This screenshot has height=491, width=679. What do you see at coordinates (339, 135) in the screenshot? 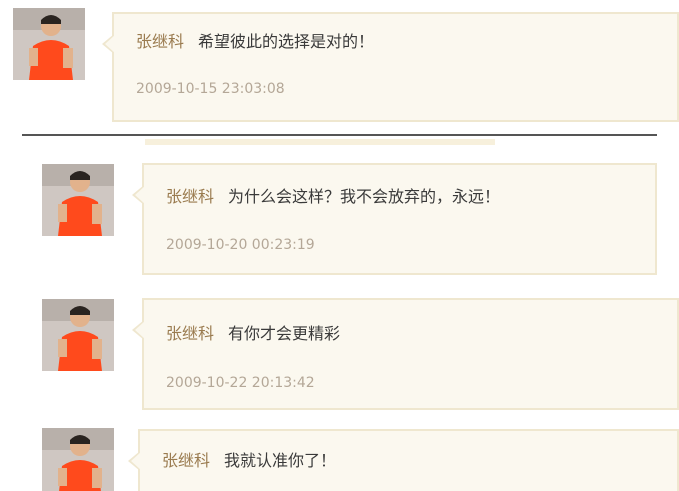
I see `divider` at bounding box center [339, 135].